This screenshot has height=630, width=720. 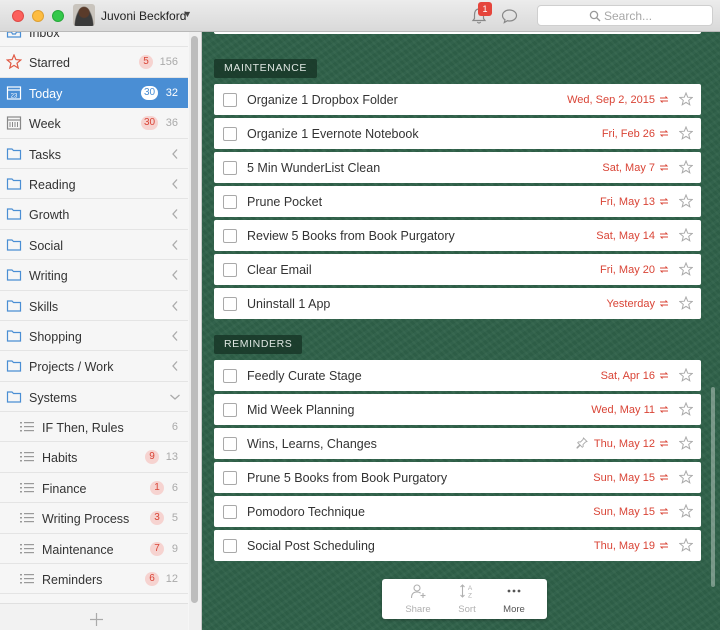 I want to click on sidebar-item-if-then-rules: IF Then, Rules 6, so click(x=94, y=427).